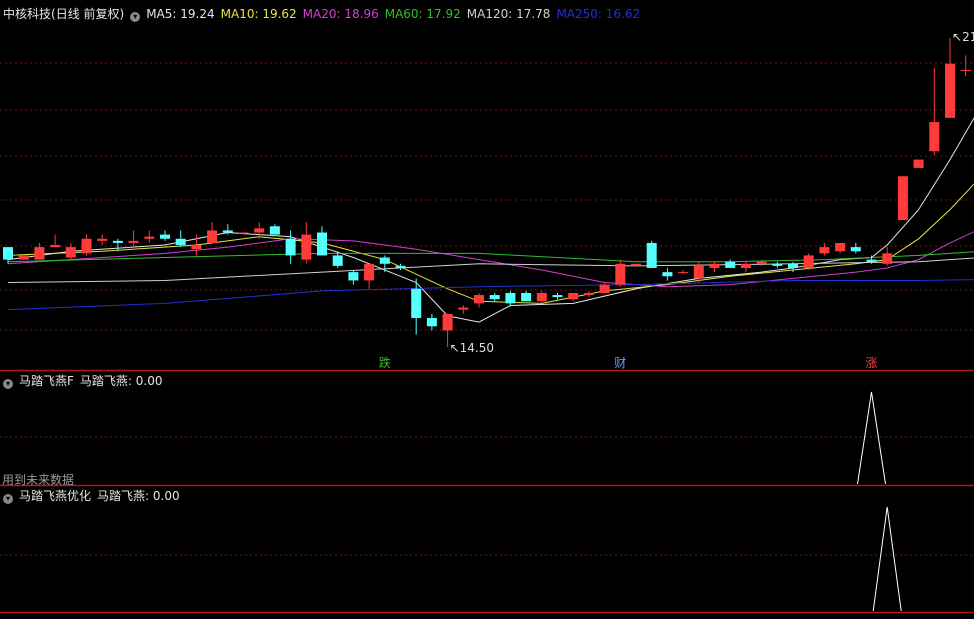  I want to click on high-arrow-icon: ↖, so click(957, 36).